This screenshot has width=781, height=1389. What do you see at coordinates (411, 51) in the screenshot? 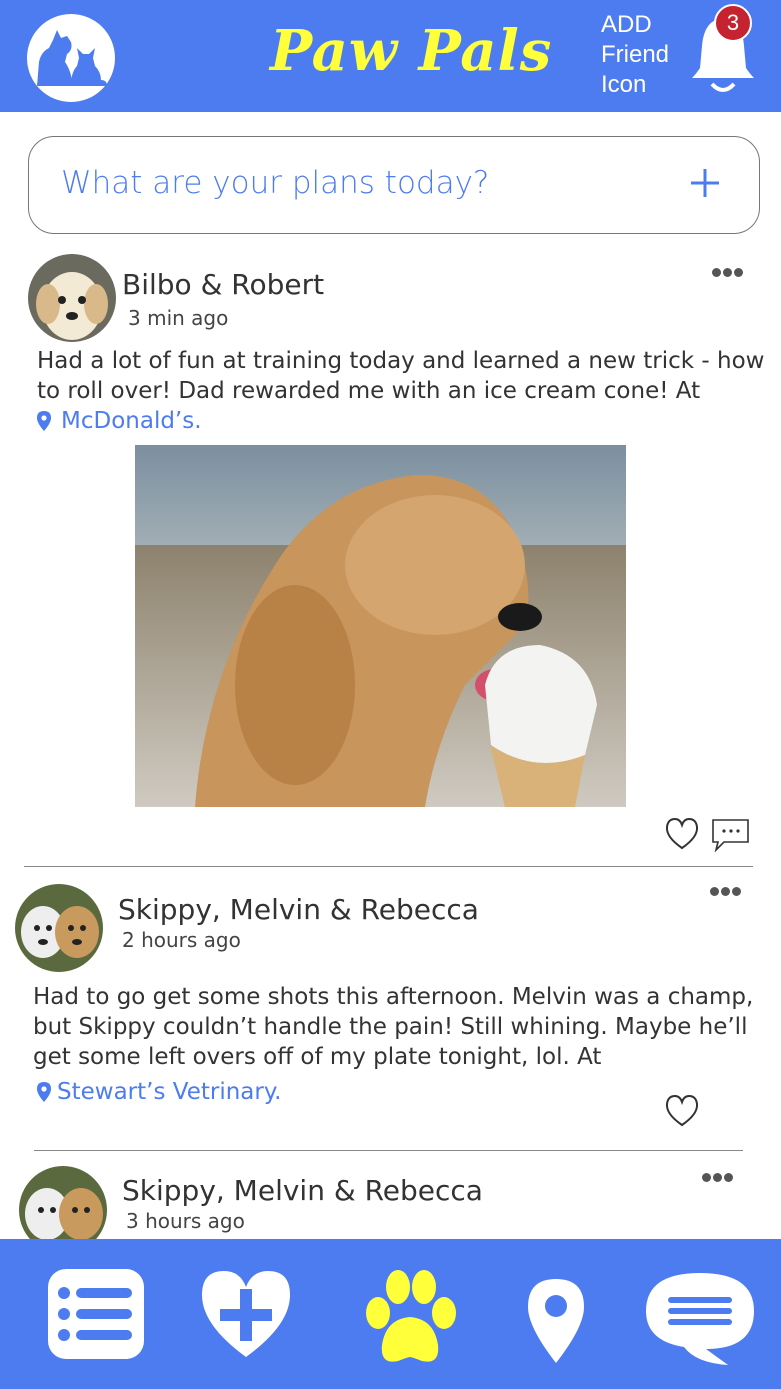
I see `app-title: Paw Pals` at bounding box center [411, 51].